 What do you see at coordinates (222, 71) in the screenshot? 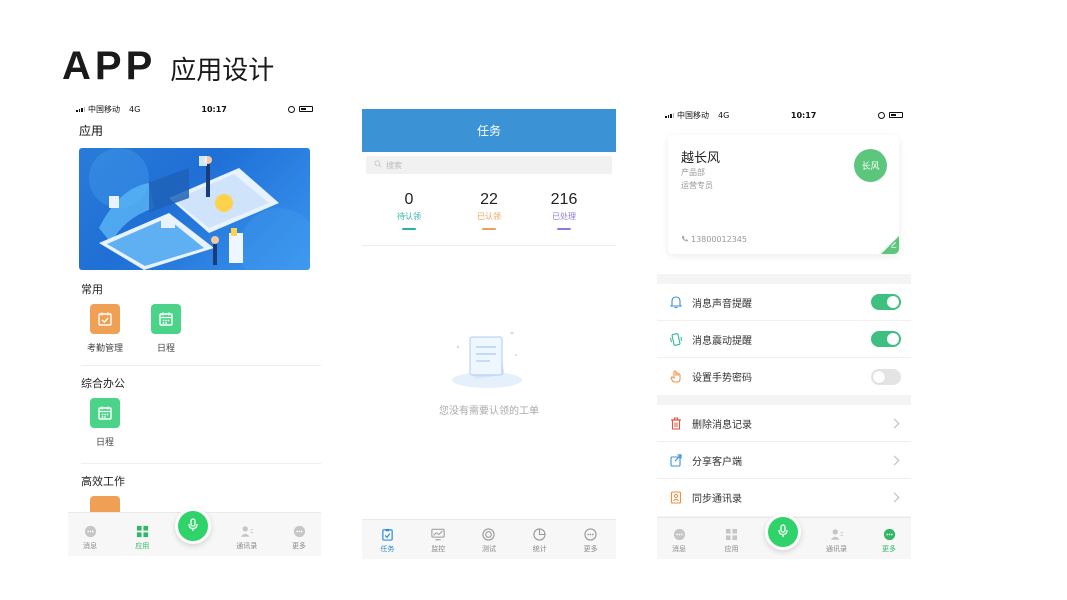
I see `slide-title-cn: 应用设计` at bounding box center [222, 71].